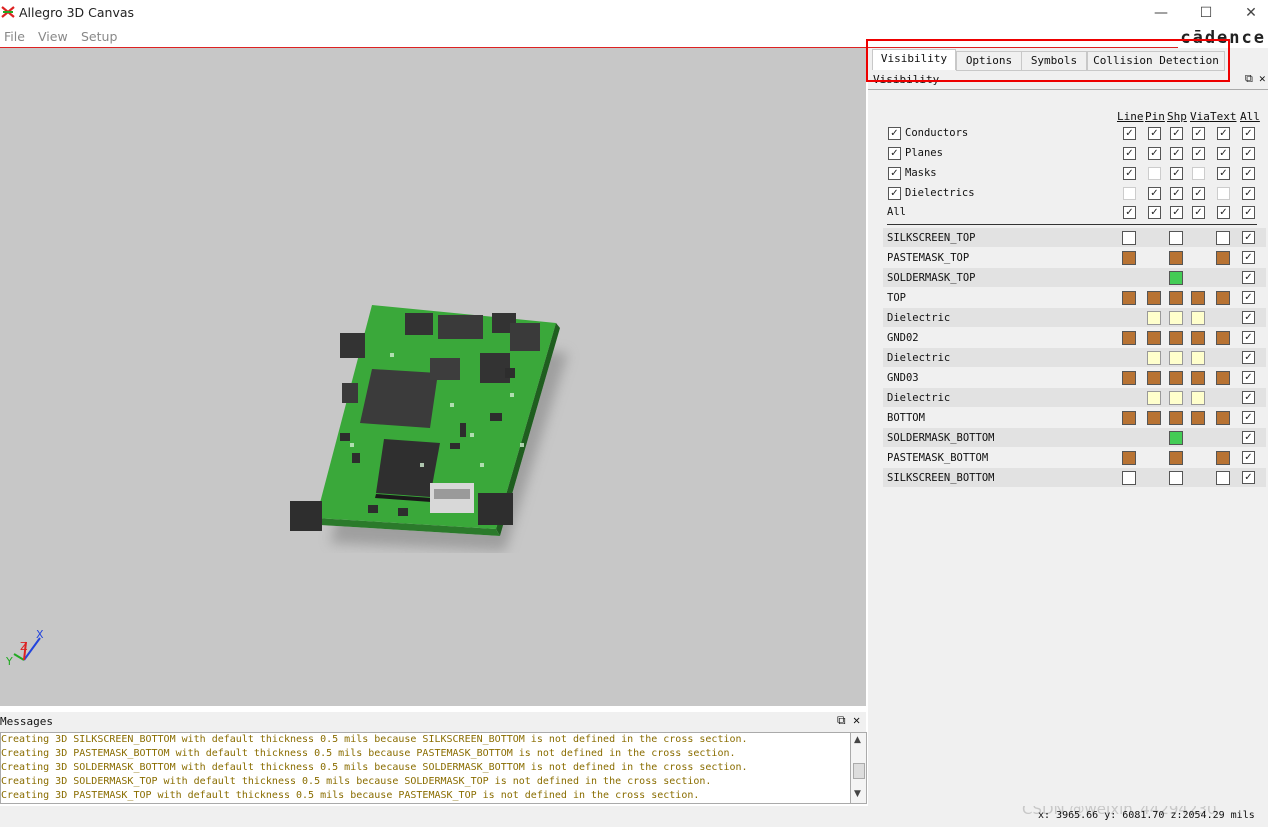 The height and width of the screenshot is (827, 1268). Describe the element at coordinates (1251, 13) in the screenshot. I see `close-button: ✕` at that location.